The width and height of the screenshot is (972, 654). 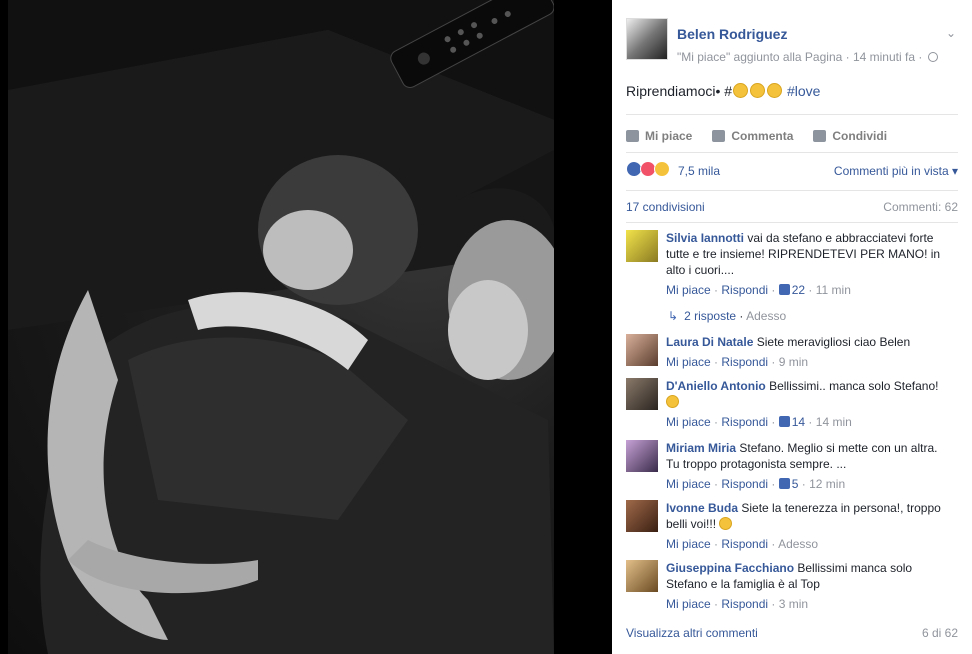 What do you see at coordinates (833, 342) in the screenshot?
I see `comment-text: Siete meravigliosi ciao Belen` at bounding box center [833, 342].